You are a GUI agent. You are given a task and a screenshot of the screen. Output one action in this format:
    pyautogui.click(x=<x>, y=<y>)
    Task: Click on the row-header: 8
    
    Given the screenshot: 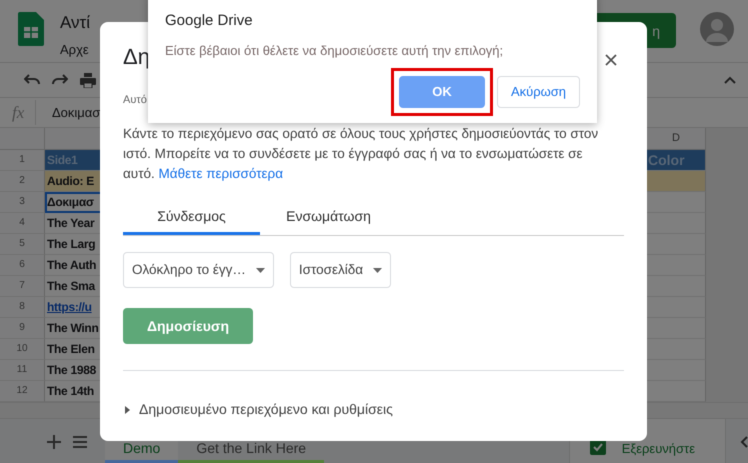 What is the action you would take?
    pyautogui.click(x=22, y=307)
    